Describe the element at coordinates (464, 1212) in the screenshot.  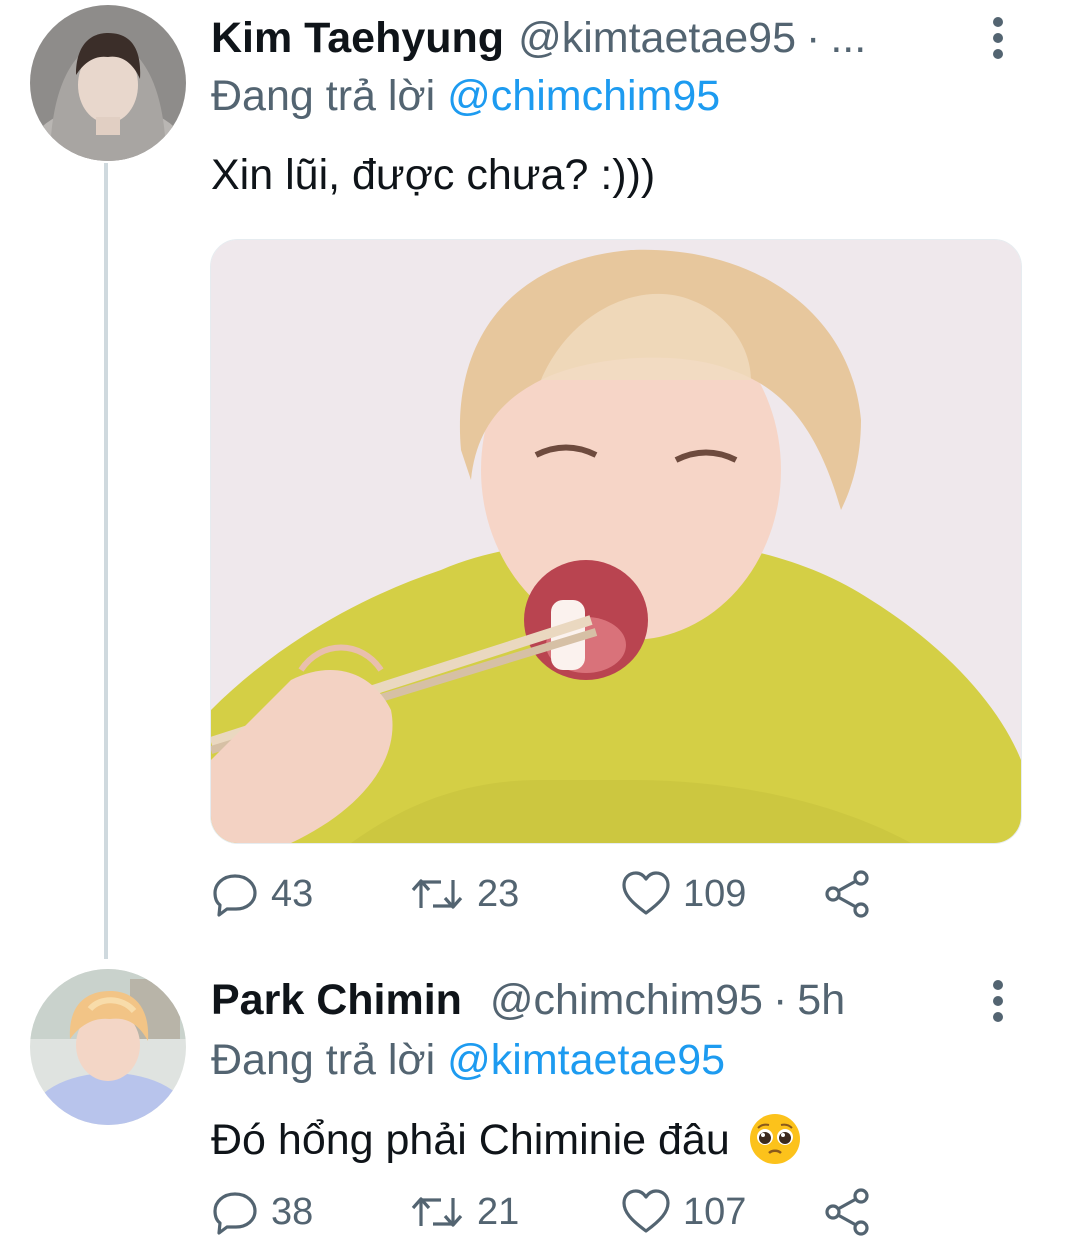
I see `retweet-button: 21` at that location.